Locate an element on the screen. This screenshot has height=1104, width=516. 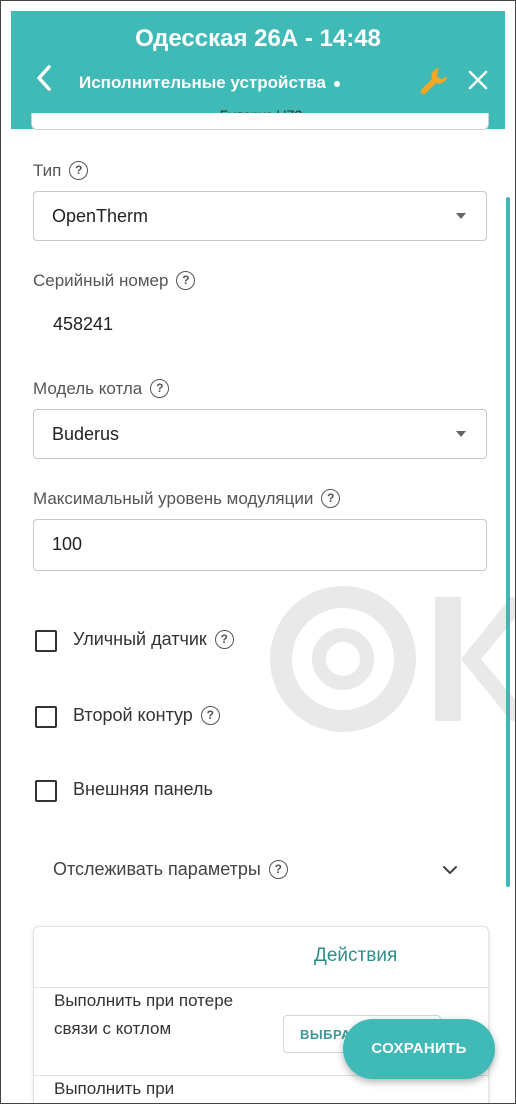
boiler-model-select-value: Buderus is located at coordinates (86, 434).